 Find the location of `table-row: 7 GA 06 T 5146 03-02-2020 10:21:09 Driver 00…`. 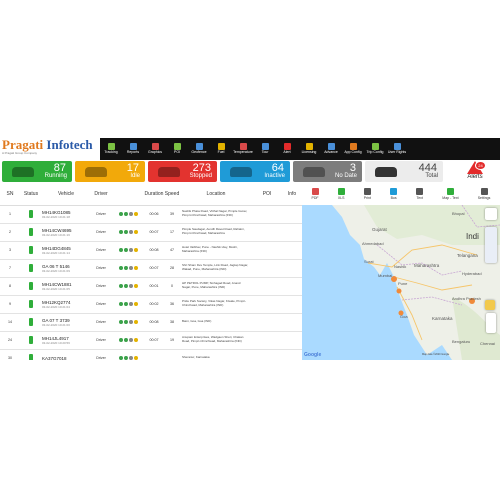

table-row: 7 GA 06 T 5146 03-02-2020 10:21:09 Driver 00… is located at coordinates (151, 268).